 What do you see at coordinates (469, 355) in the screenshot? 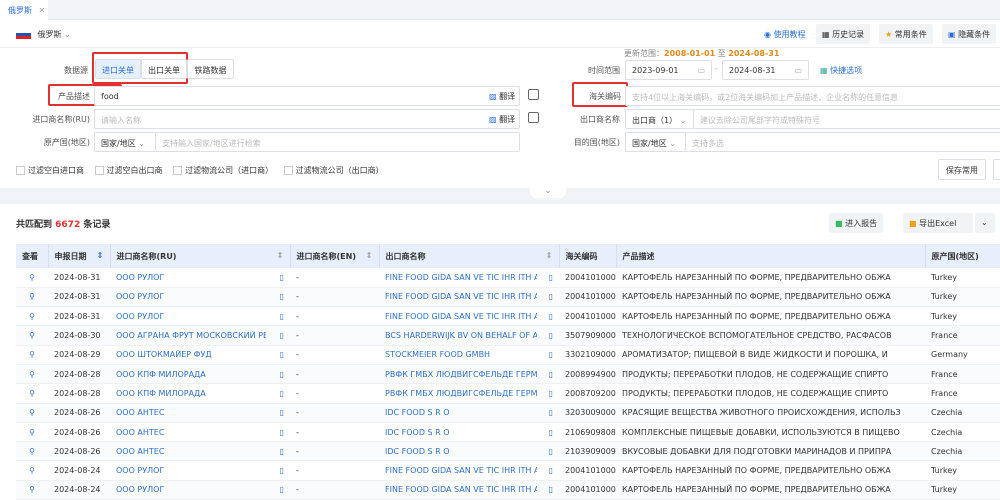
I see `exporter-cell: STOCKMEIER FOOD GMBH ▯` at bounding box center [469, 355].